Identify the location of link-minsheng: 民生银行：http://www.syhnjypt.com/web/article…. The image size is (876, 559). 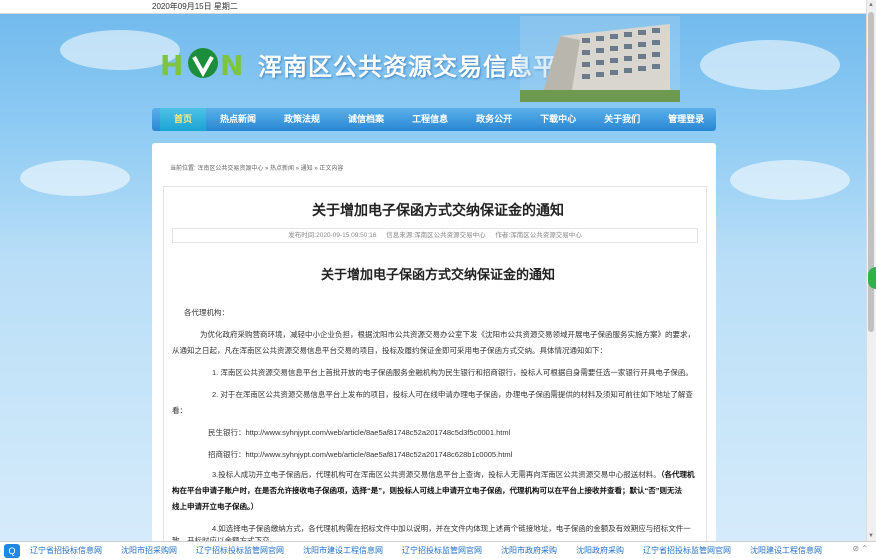
(359, 433).